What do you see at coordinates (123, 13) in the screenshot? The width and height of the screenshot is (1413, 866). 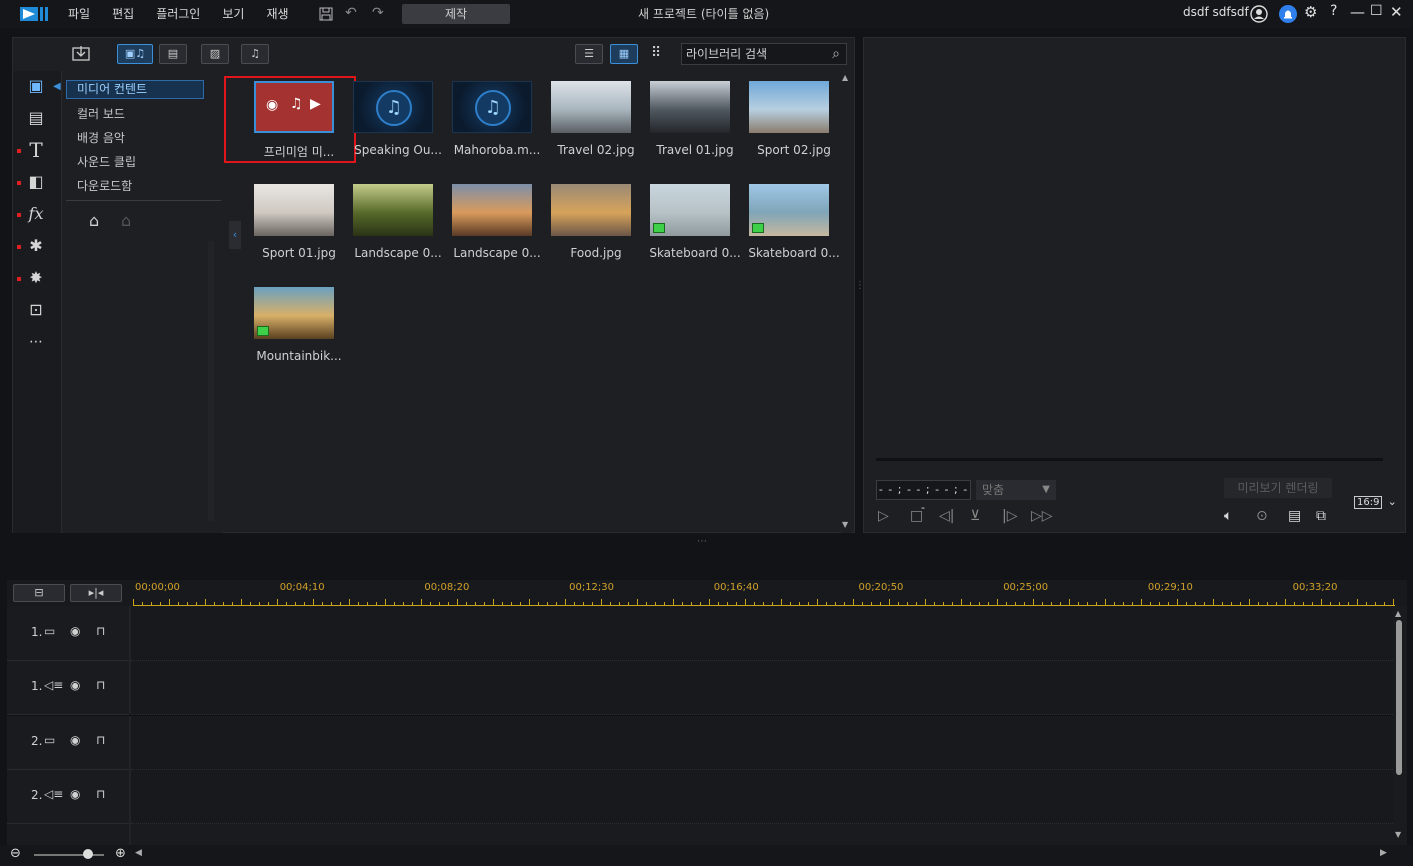 I see `menu-edit: 편집` at bounding box center [123, 13].